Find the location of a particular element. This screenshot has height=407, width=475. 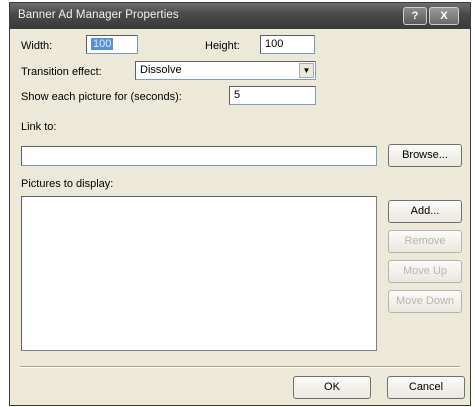

window-title: Banner Ad Manager Properties is located at coordinates (98, 15).